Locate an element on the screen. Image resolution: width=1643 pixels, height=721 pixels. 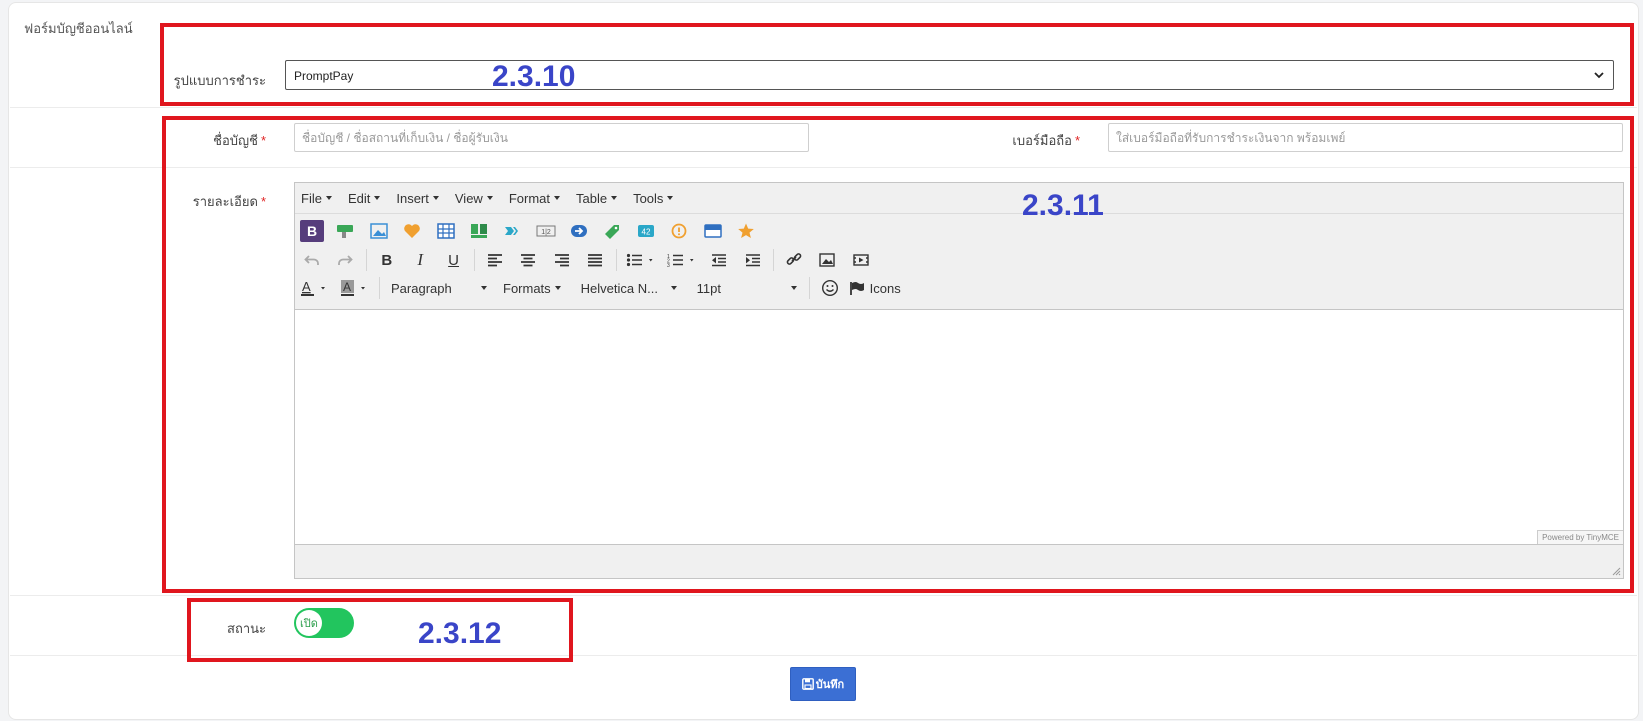
annotation-label-2-3-12: 2.3.12 is located at coordinates (460, 633).